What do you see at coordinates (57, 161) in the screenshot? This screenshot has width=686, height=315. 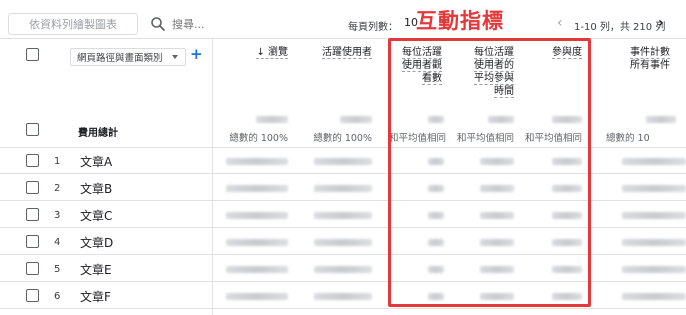 I see `row-number: 1` at bounding box center [57, 161].